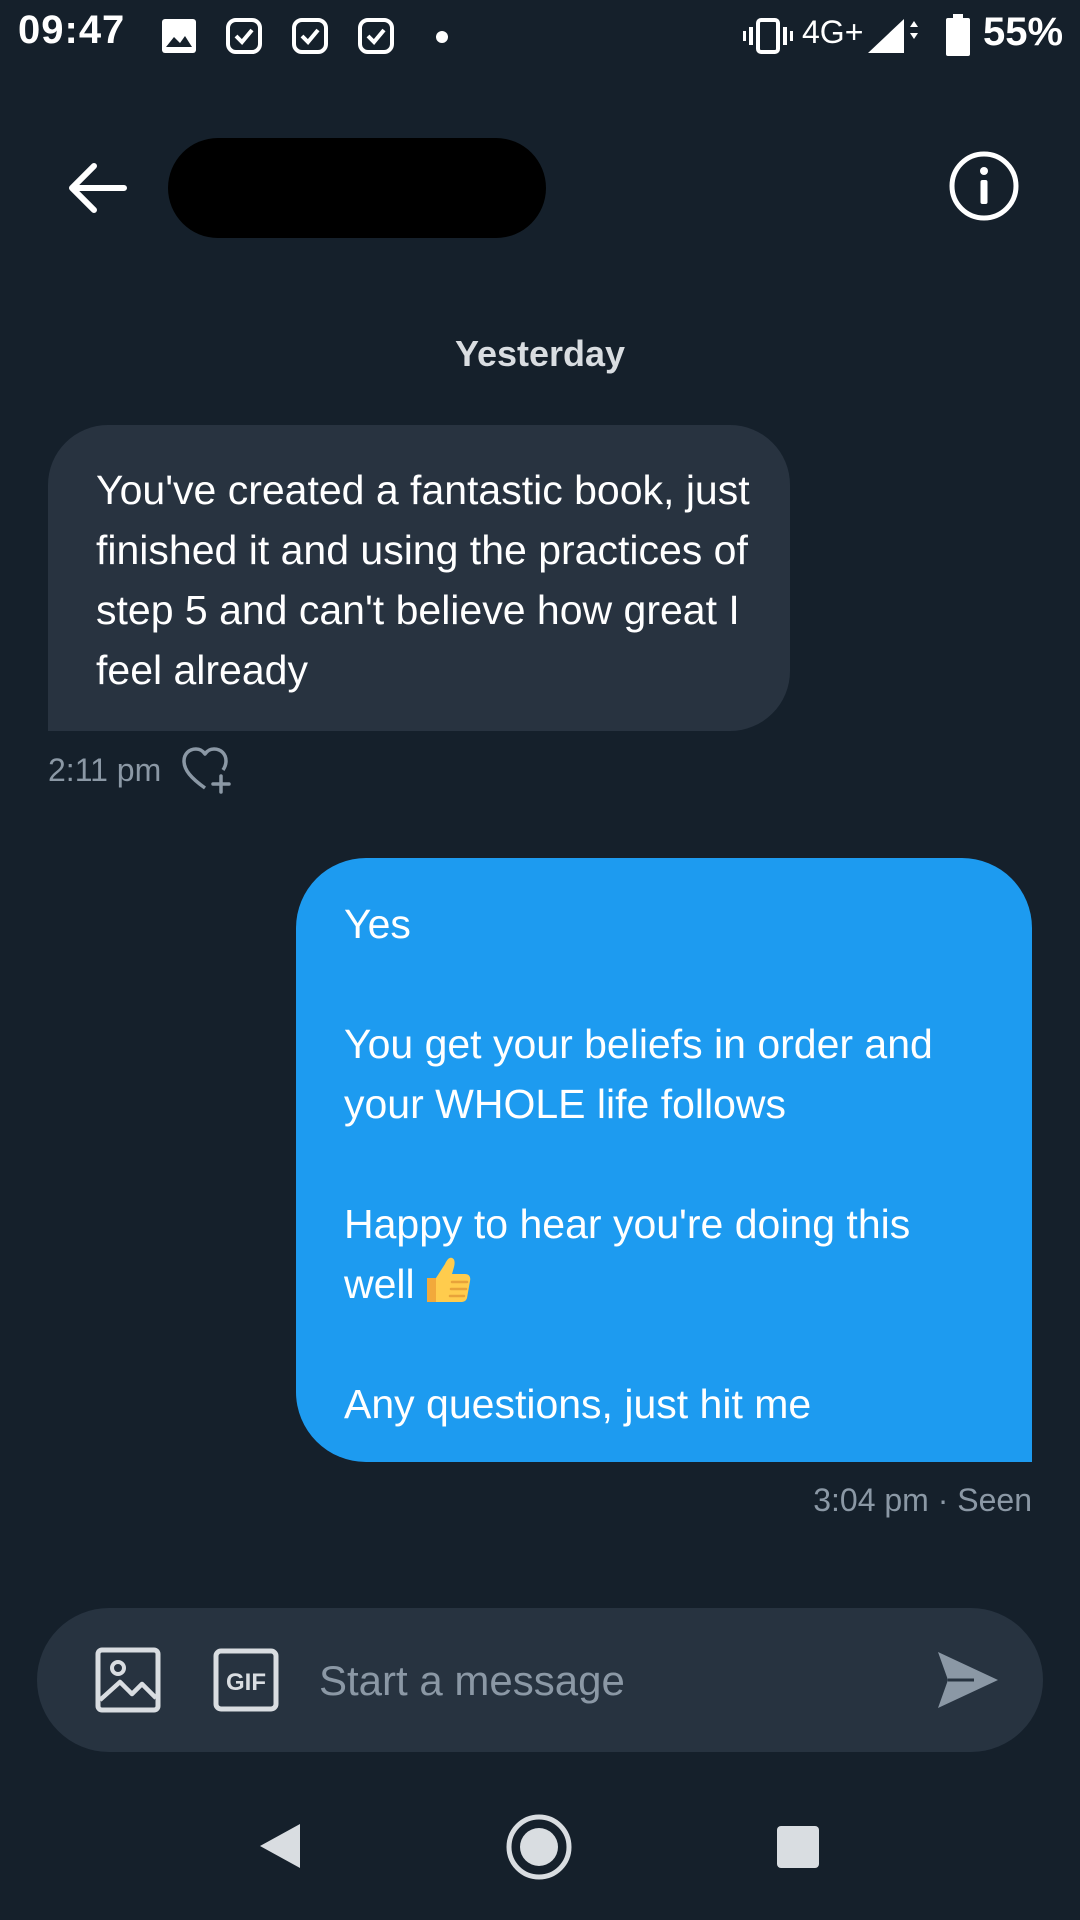  Describe the element at coordinates (179, 36) in the screenshot. I see `image-notification-icon` at that location.